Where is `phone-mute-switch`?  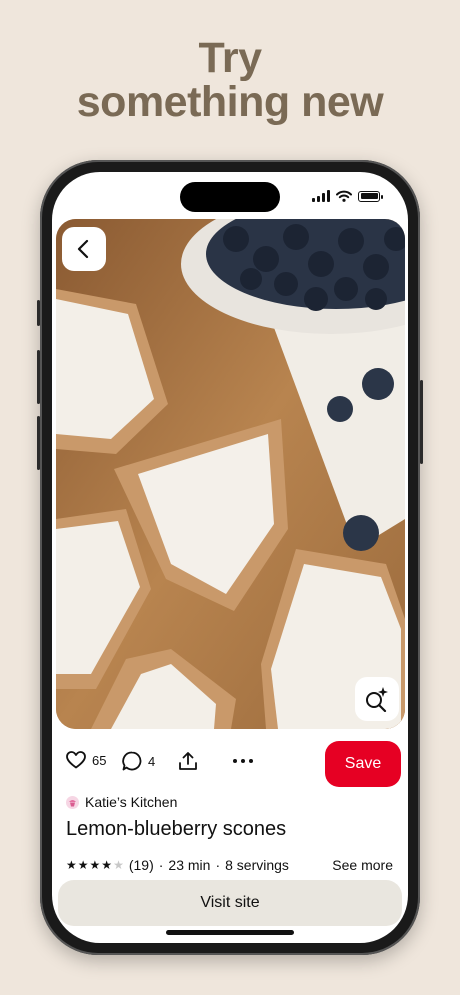 phone-mute-switch is located at coordinates (38, 313).